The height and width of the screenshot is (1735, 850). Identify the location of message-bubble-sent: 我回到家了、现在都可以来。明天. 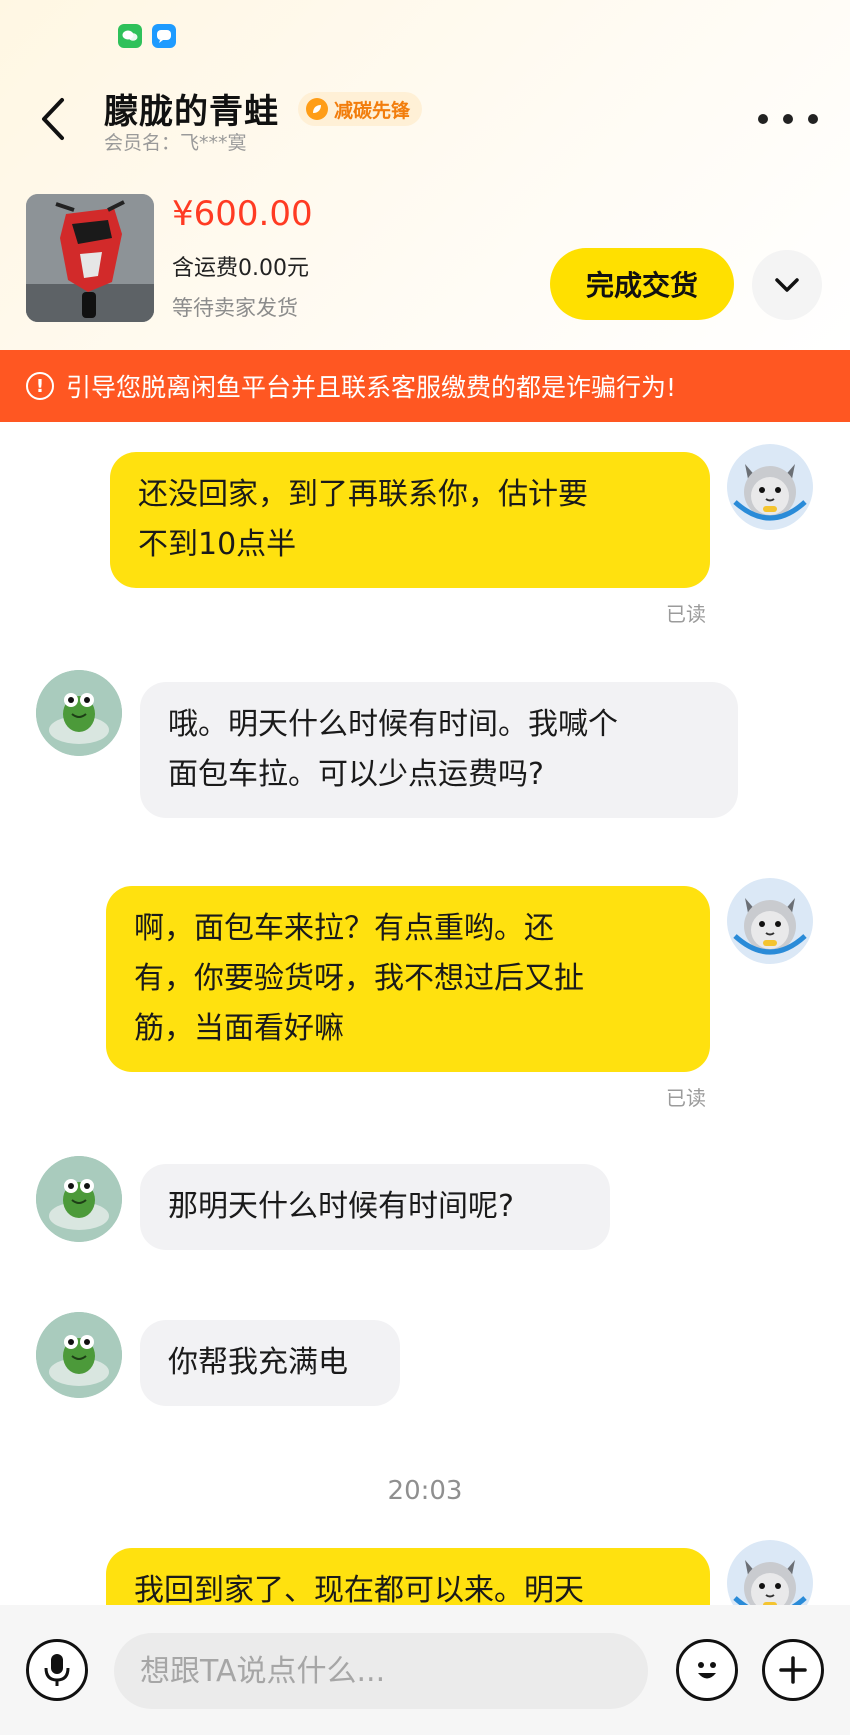
(408, 1576).